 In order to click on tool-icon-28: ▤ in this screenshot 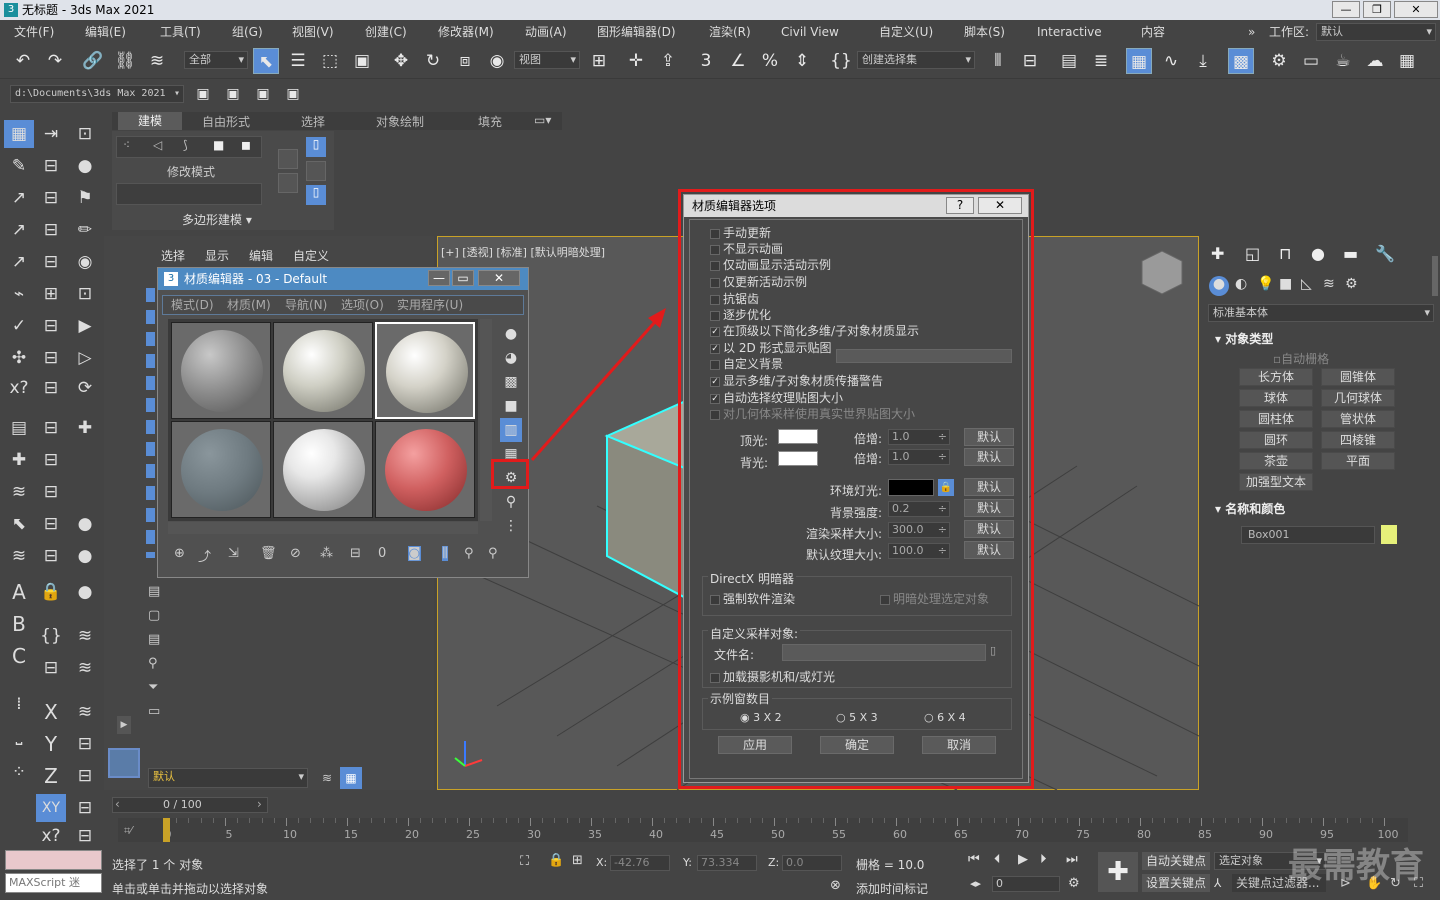, I will do `click(19, 428)`.